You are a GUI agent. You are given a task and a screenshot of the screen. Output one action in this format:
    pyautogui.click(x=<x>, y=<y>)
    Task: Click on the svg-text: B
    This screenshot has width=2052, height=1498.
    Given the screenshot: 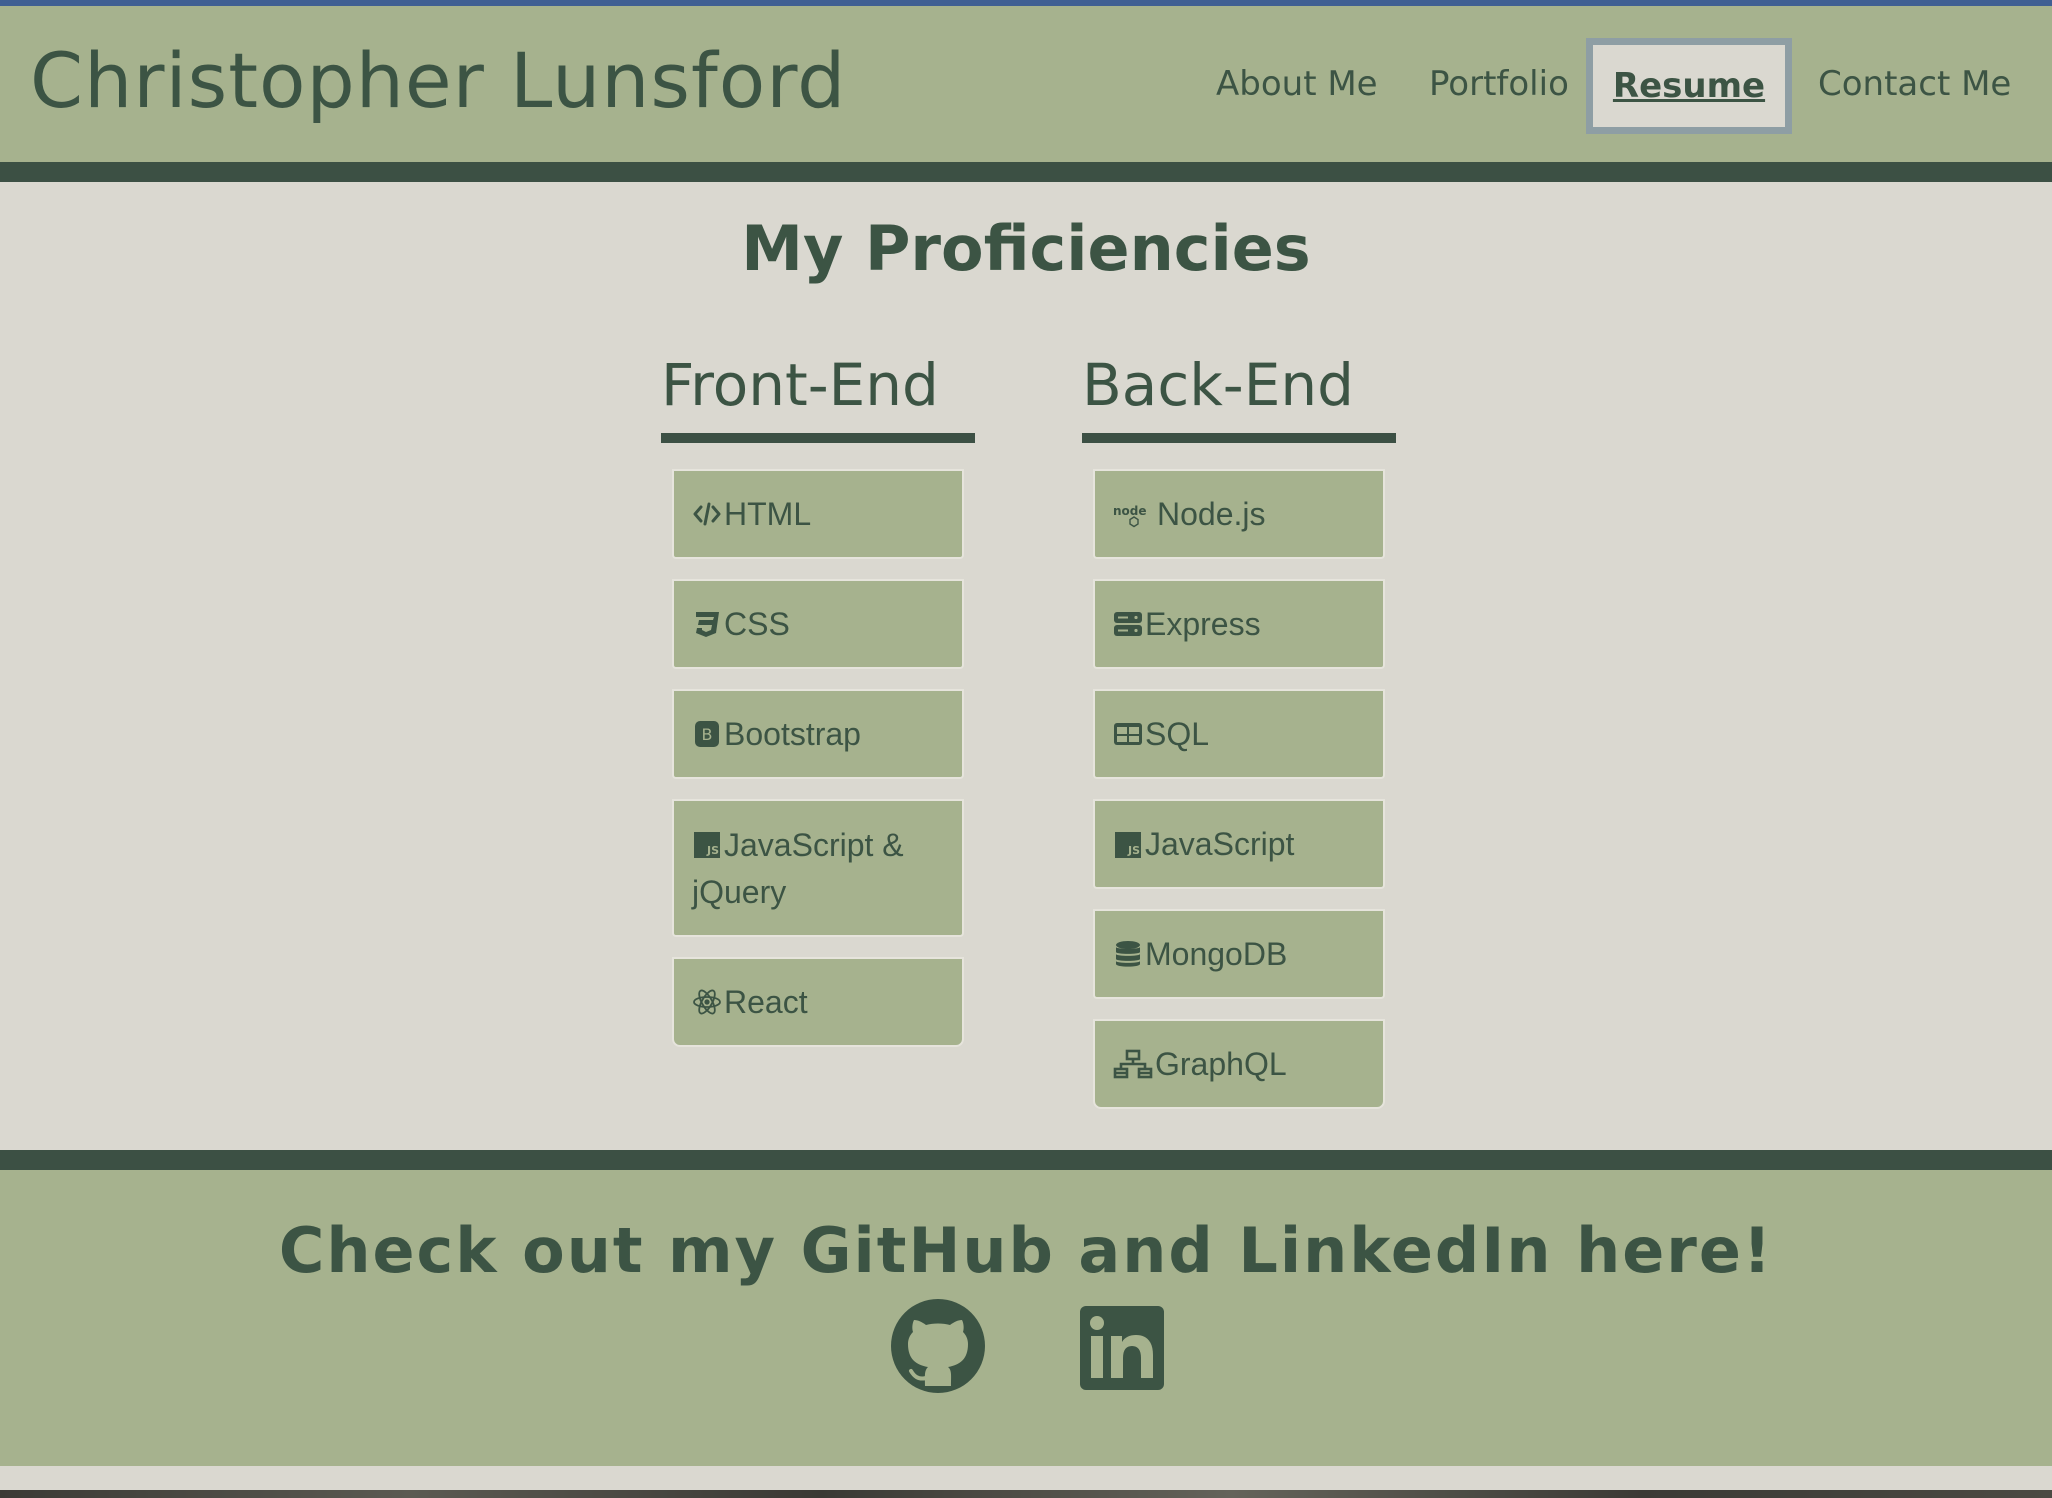 What is the action you would take?
    pyautogui.click(x=707, y=734)
    